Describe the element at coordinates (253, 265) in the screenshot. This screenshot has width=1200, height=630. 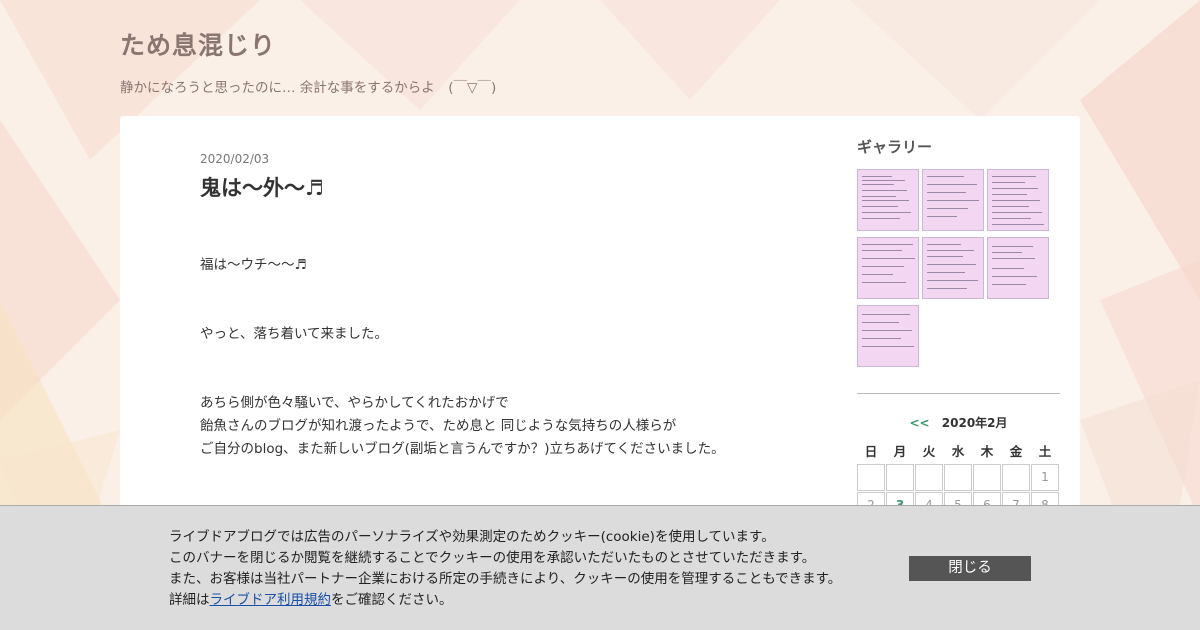
I see `article-line: 福は〜ウチ〜〜♬` at that location.